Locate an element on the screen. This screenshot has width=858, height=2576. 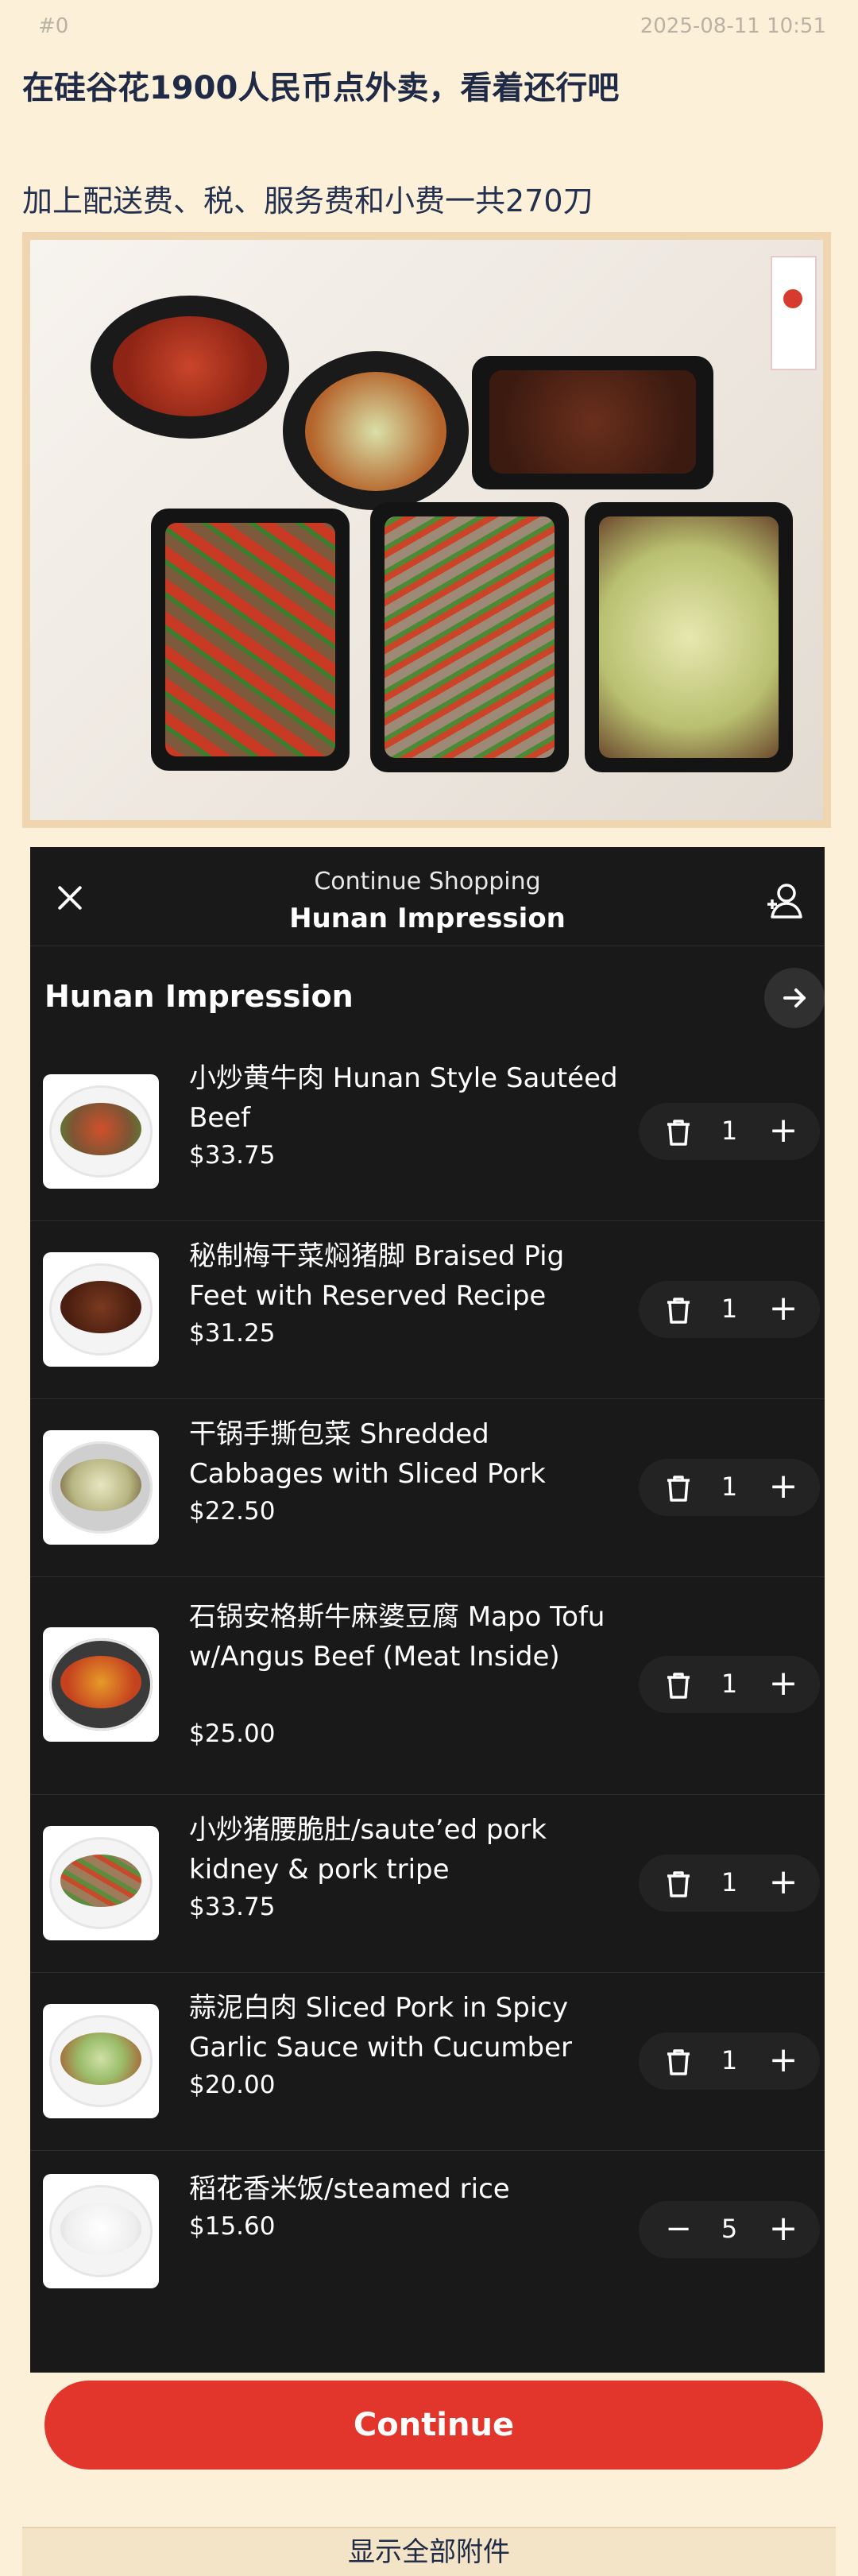
kidney-food is located at coordinates (470, 637).